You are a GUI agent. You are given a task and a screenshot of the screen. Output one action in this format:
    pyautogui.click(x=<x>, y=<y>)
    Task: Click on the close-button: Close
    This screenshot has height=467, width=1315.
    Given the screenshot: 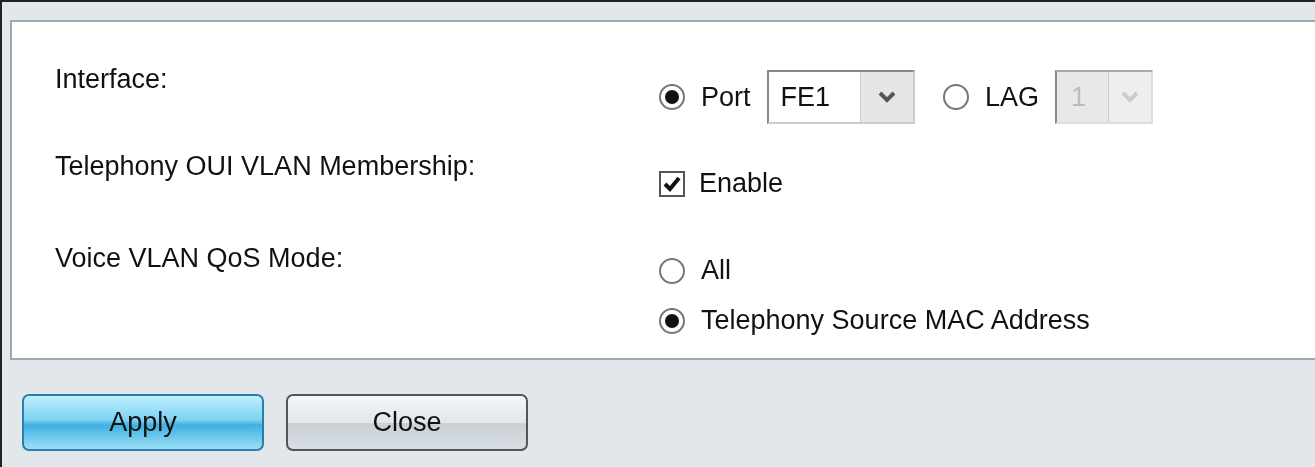 What is the action you would take?
    pyautogui.click(x=407, y=422)
    